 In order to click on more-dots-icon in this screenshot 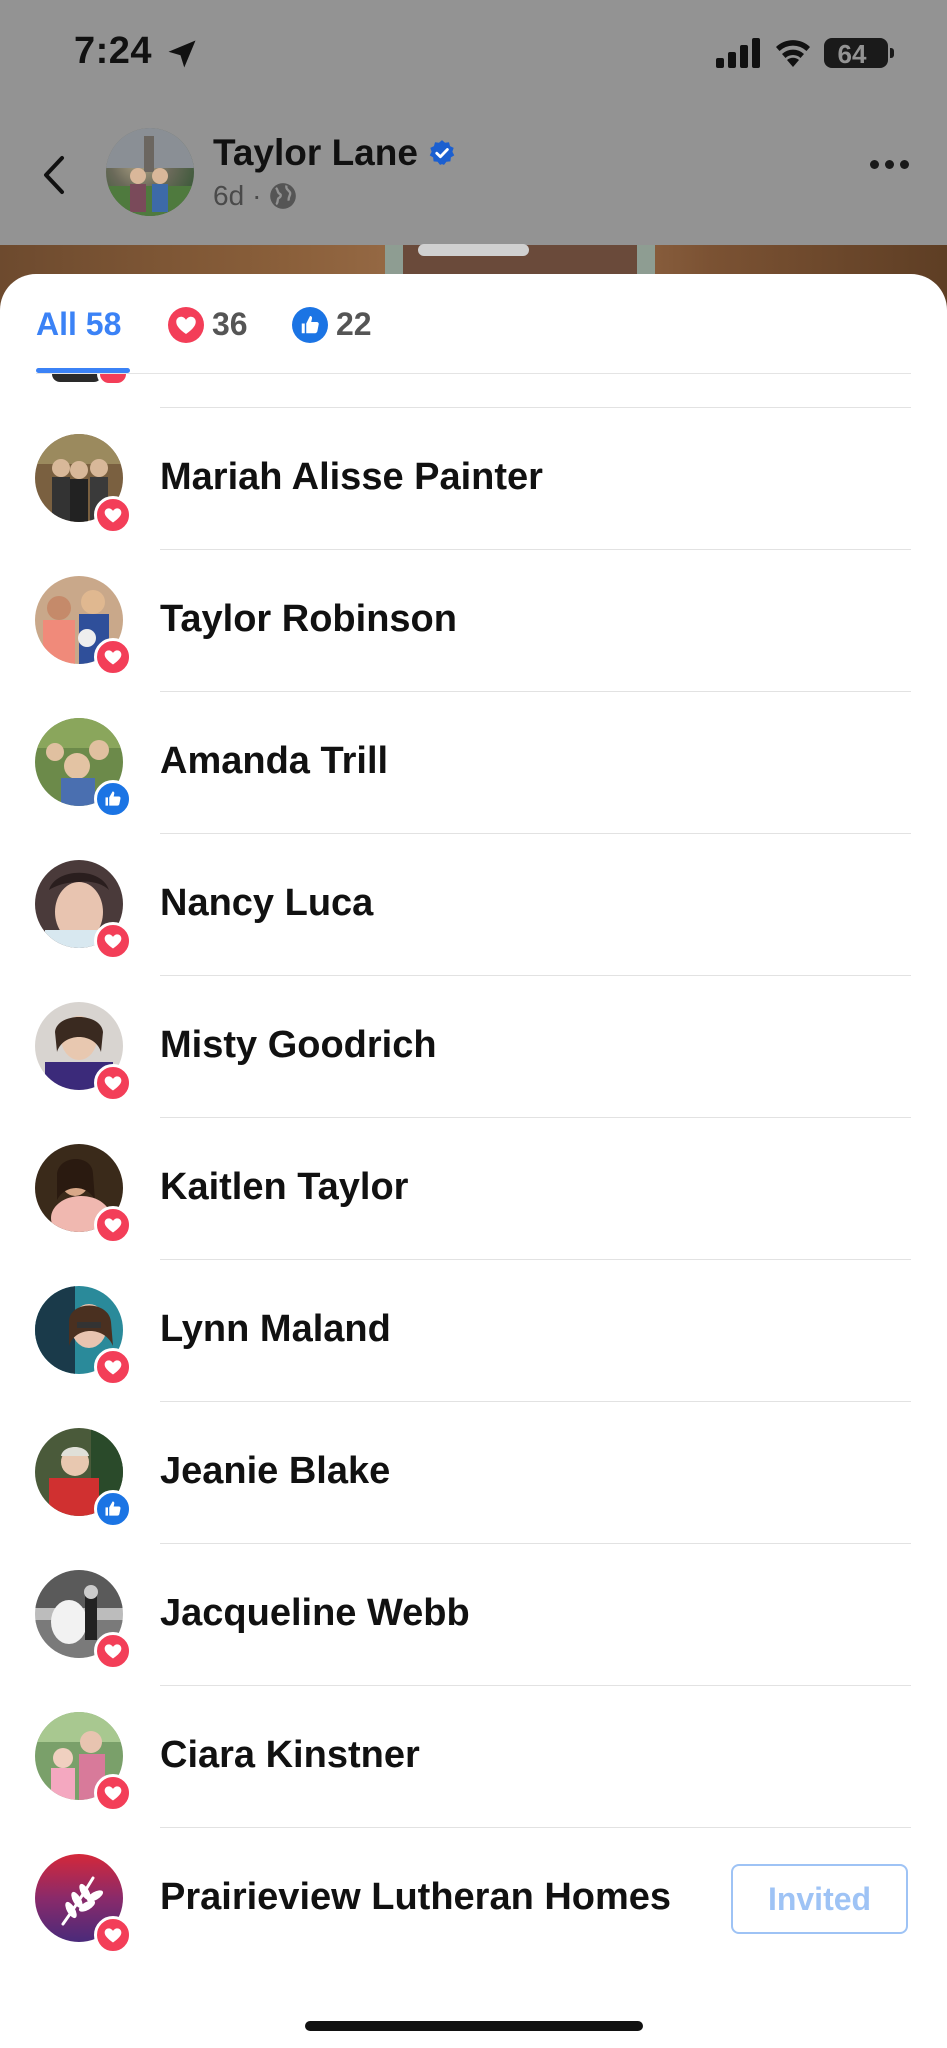, I will do `click(889, 164)`.